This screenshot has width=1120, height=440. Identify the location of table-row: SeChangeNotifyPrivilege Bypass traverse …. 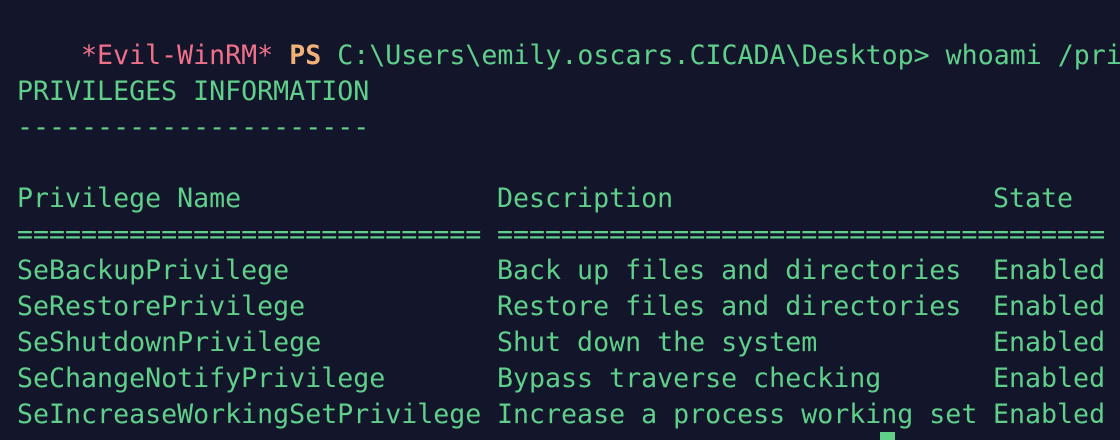
(567, 379).